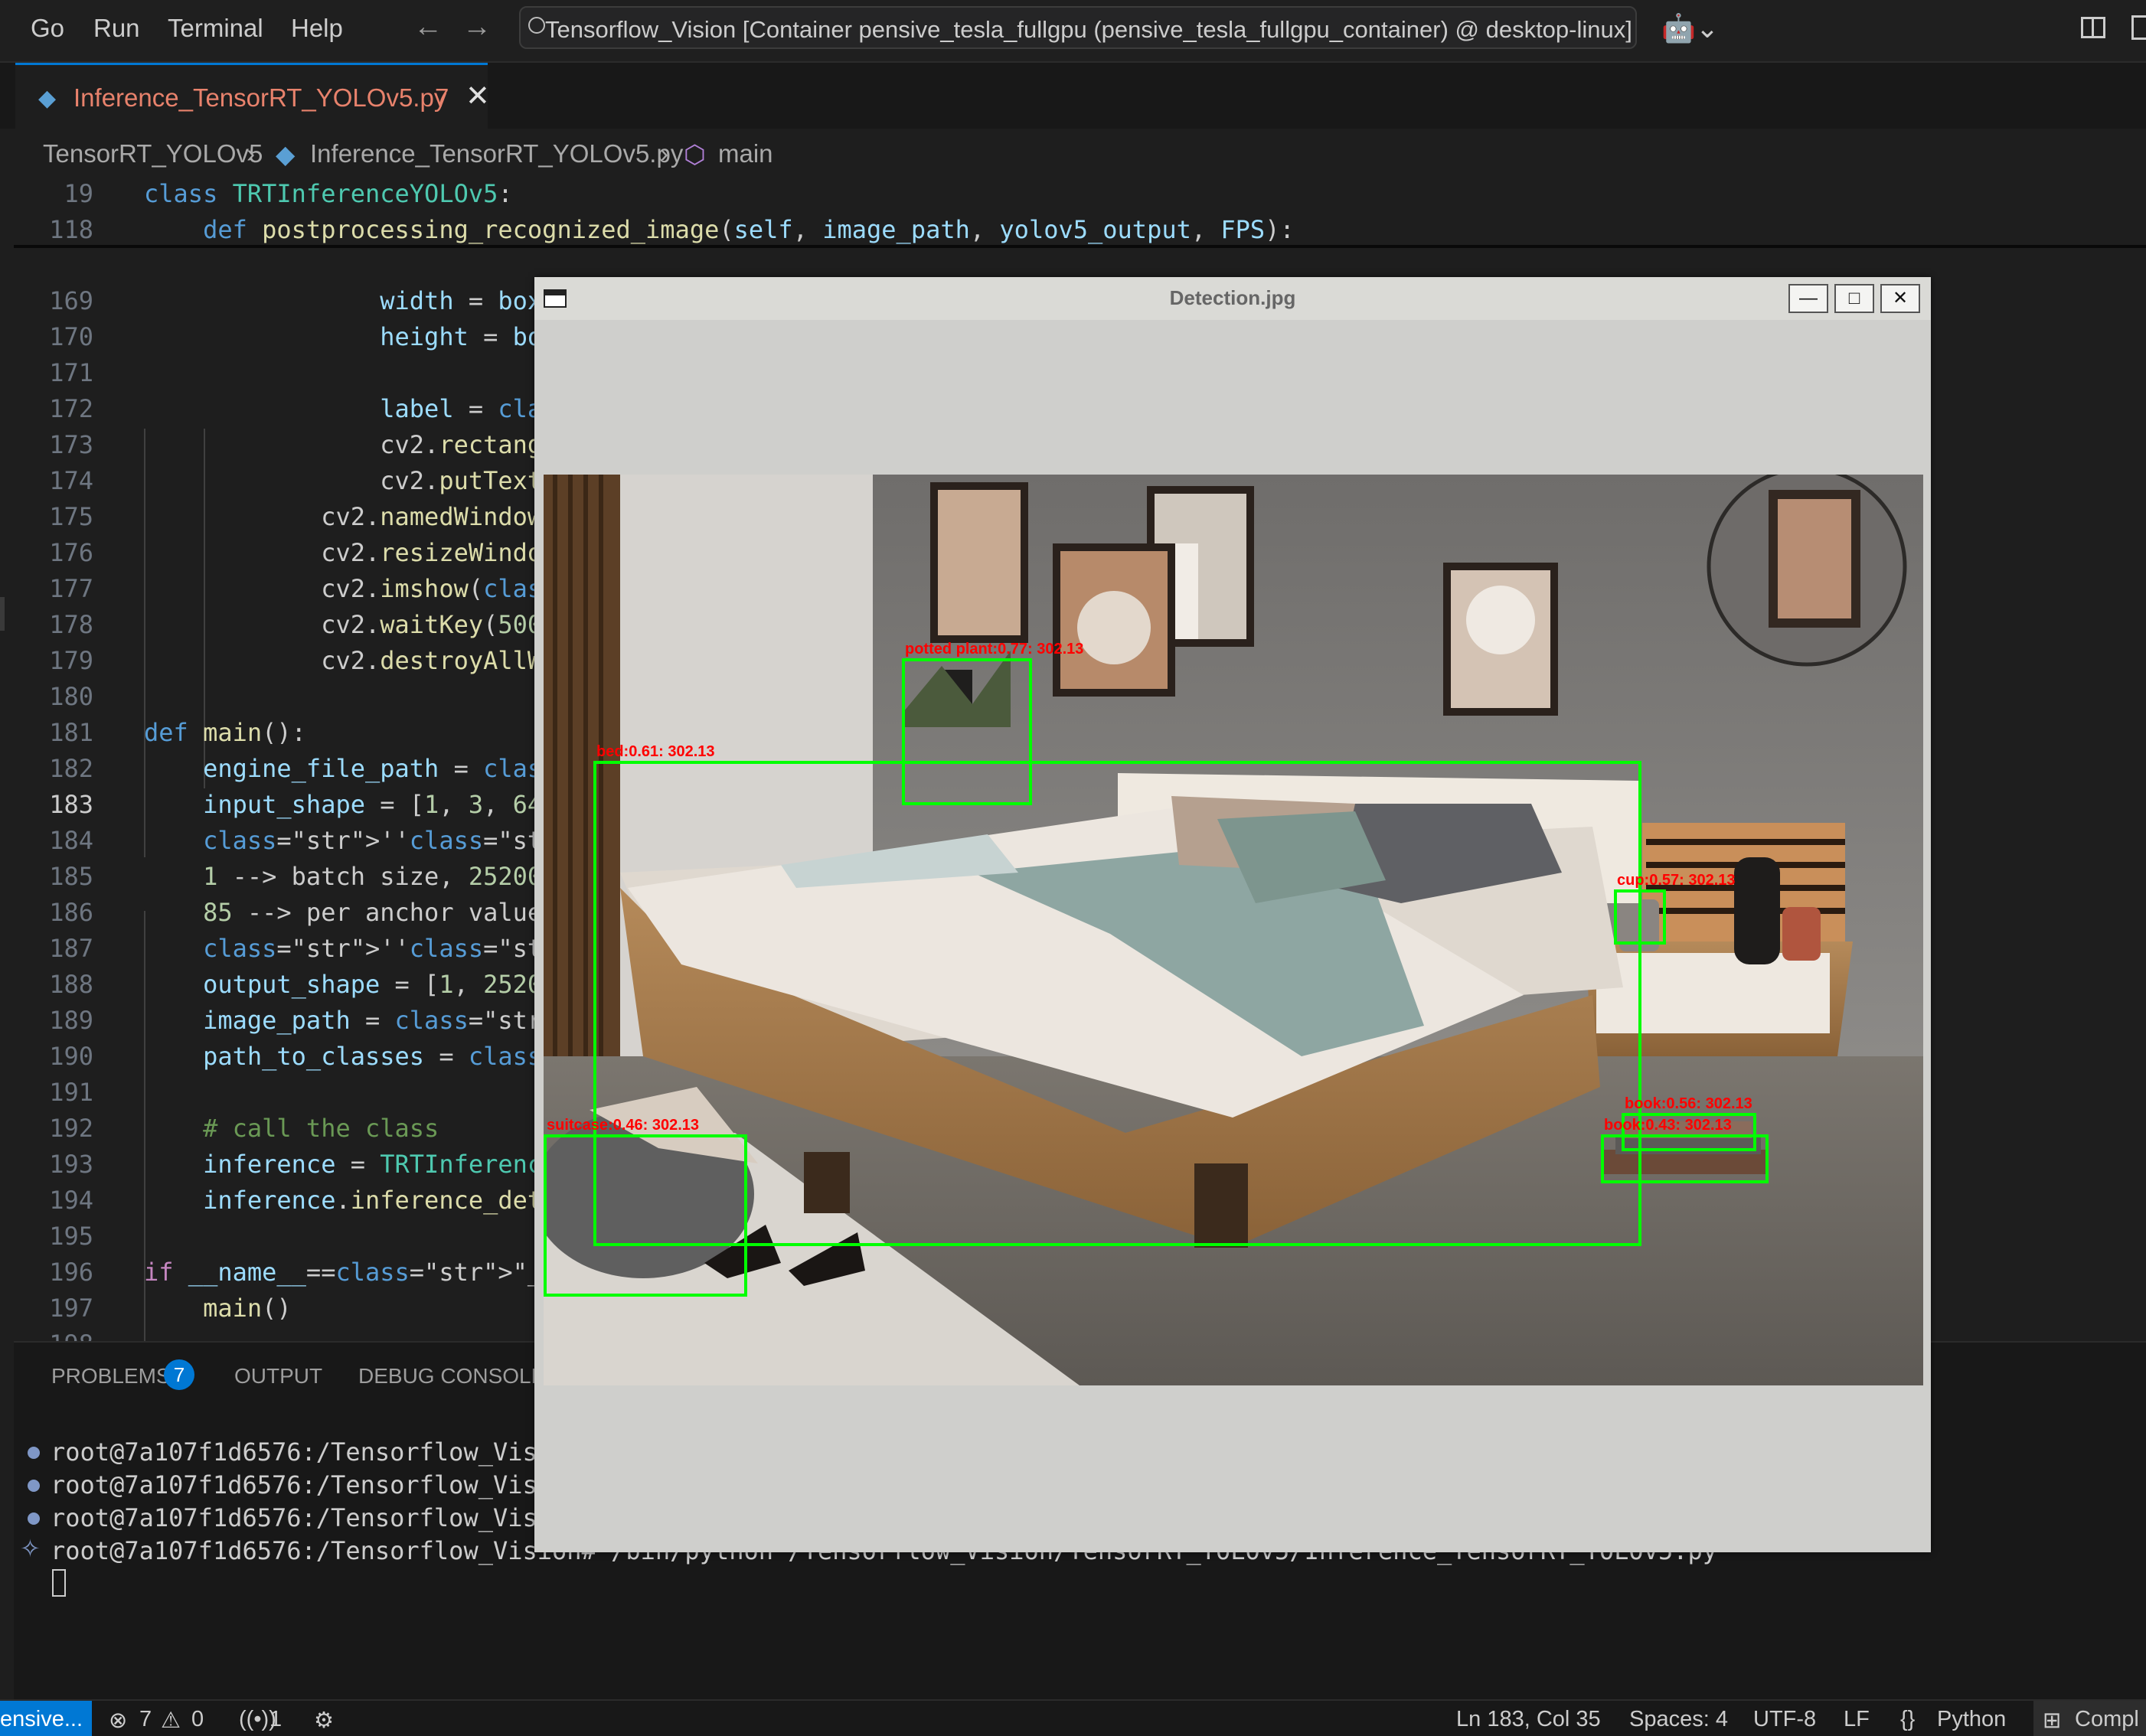 This screenshot has height=1736, width=2146. What do you see at coordinates (477, 27) in the screenshot?
I see `forward-arrow-icon: →` at bounding box center [477, 27].